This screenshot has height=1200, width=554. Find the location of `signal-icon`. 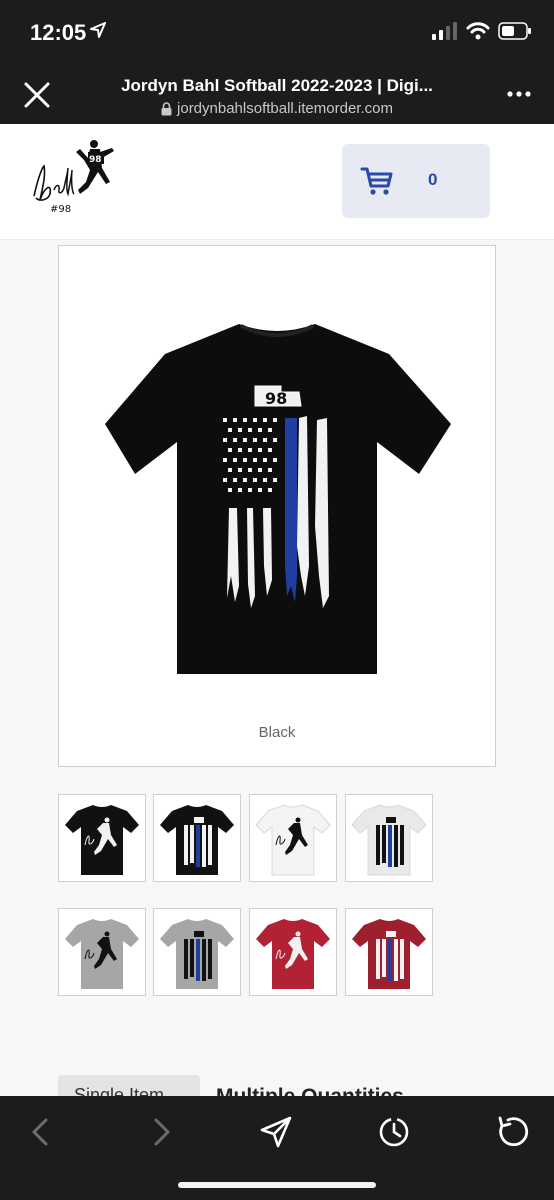

signal-icon is located at coordinates (444, 31).